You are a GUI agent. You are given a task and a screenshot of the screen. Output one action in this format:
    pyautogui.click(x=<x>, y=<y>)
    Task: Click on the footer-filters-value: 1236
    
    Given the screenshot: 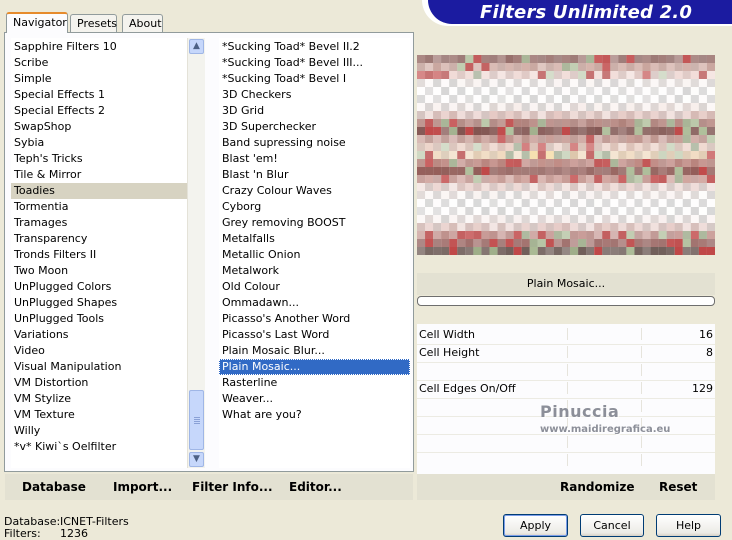 What is the action you would take?
    pyautogui.click(x=74, y=533)
    